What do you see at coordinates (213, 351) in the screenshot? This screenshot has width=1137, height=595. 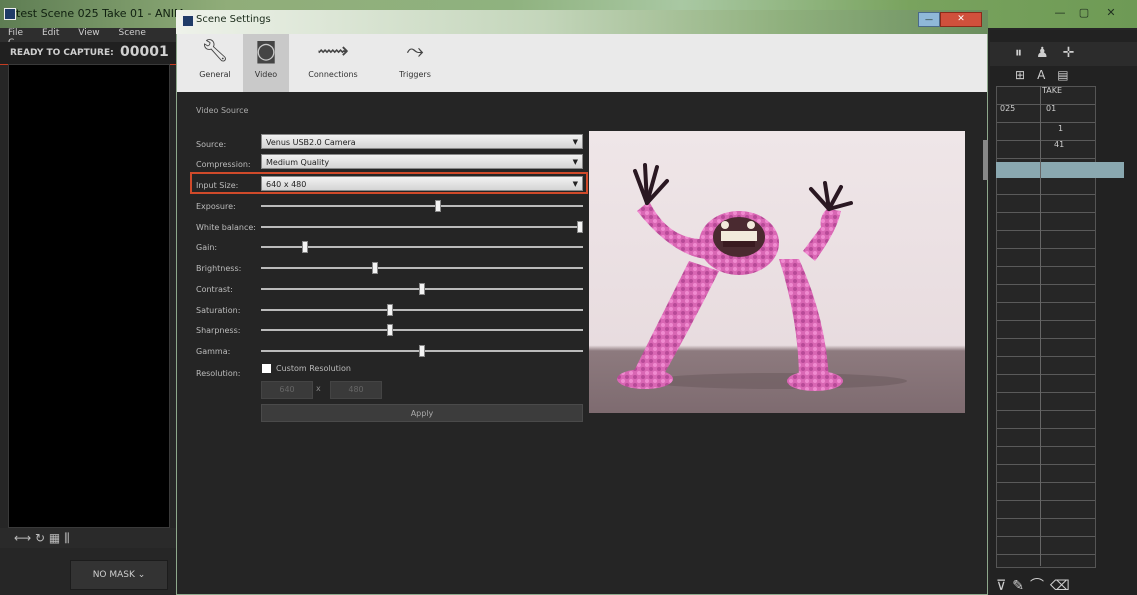 I see `slider-label: Gamma:` at bounding box center [213, 351].